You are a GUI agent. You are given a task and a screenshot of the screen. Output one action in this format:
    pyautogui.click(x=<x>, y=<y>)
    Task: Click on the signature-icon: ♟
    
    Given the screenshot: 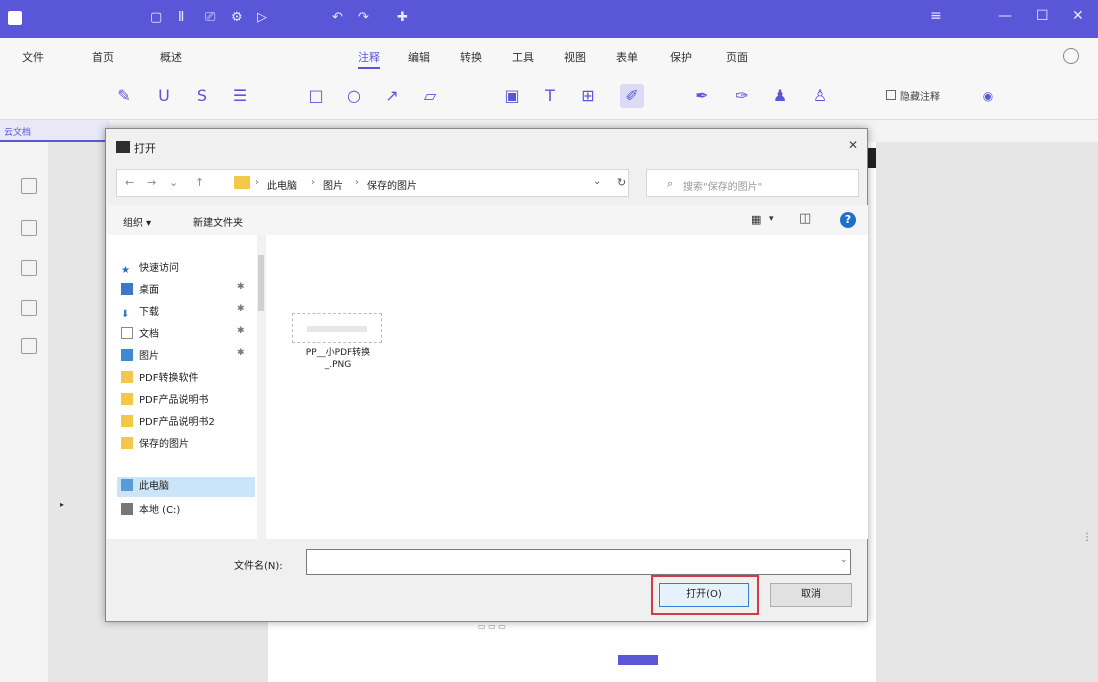 What is the action you would take?
    pyautogui.click(x=780, y=96)
    